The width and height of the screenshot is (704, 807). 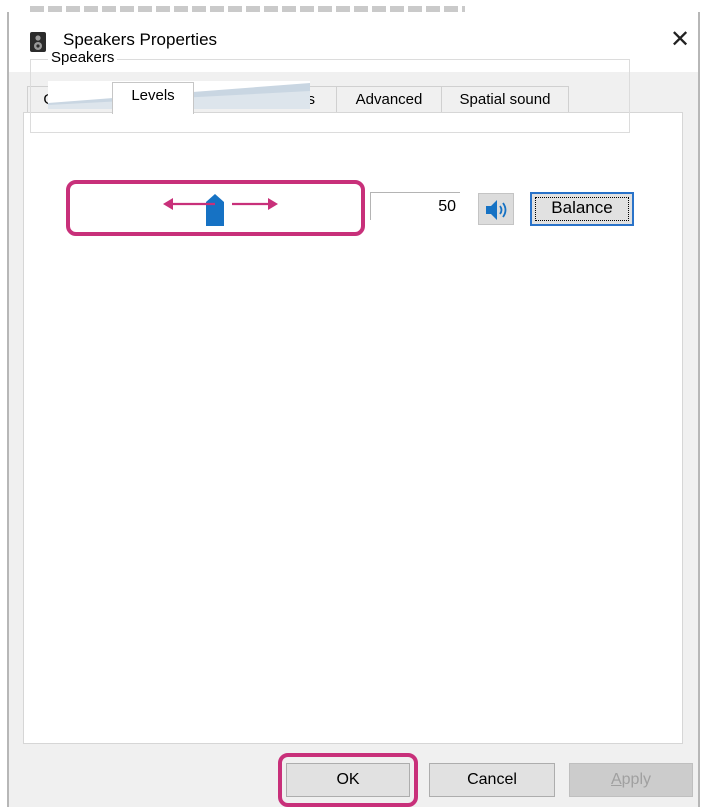 I want to click on close-icon: ✕, so click(x=680, y=39).